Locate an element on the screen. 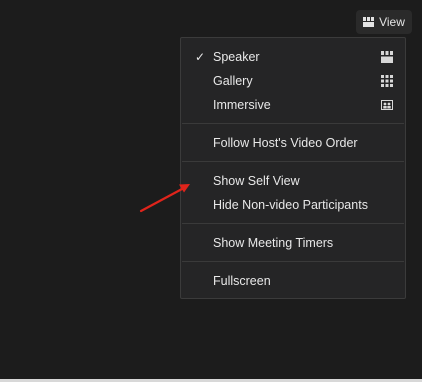 Image resolution: width=422 pixels, height=382 pixels. speaker-view-icon is located at coordinates (387, 57).